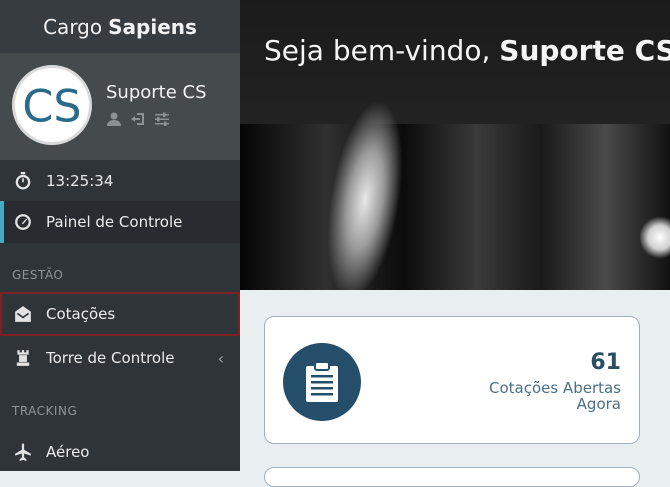 Image resolution: width=670 pixels, height=487 pixels. What do you see at coordinates (23, 222) in the screenshot?
I see `dashboard-gauge-icon` at bounding box center [23, 222].